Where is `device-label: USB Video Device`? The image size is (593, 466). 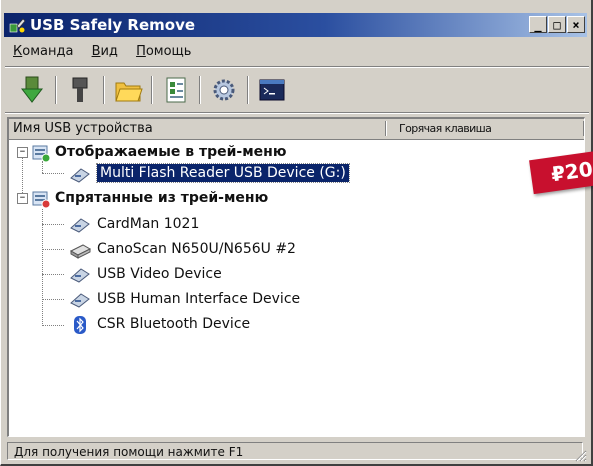 device-label: USB Video Device is located at coordinates (159, 274).